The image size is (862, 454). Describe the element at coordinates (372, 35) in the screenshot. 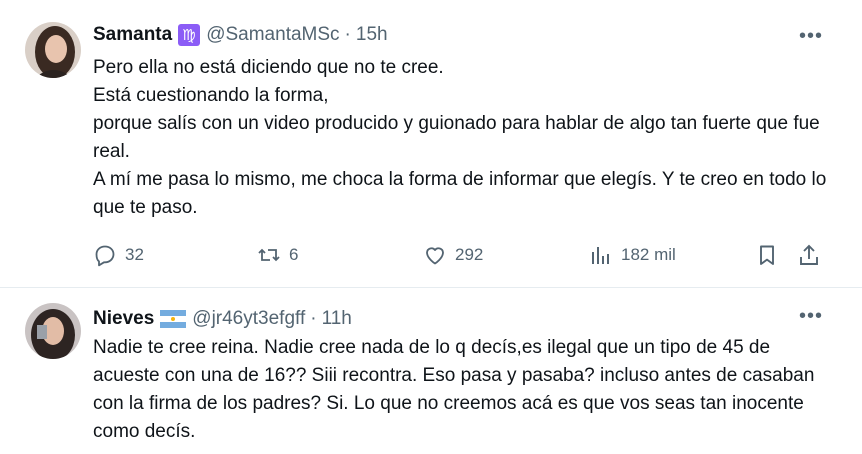

I see `timestamp: 15h` at that location.